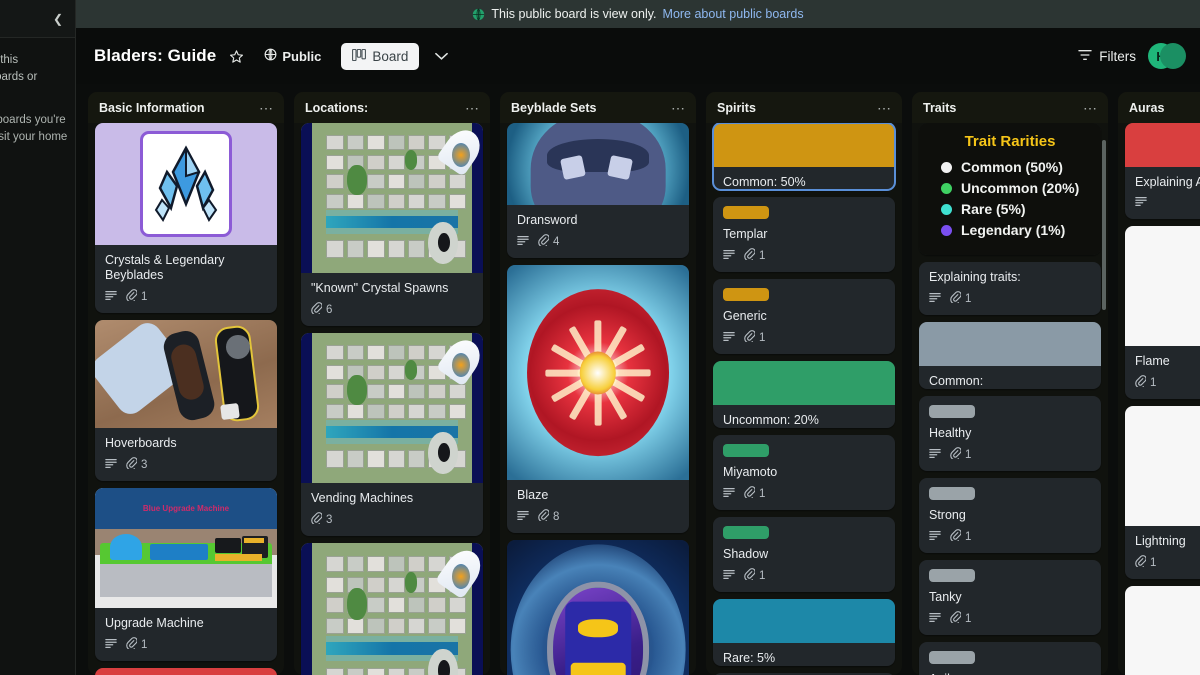 This screenshot has height=675, width=1200. I want to click on card-title: Strong, so click(947, 515).